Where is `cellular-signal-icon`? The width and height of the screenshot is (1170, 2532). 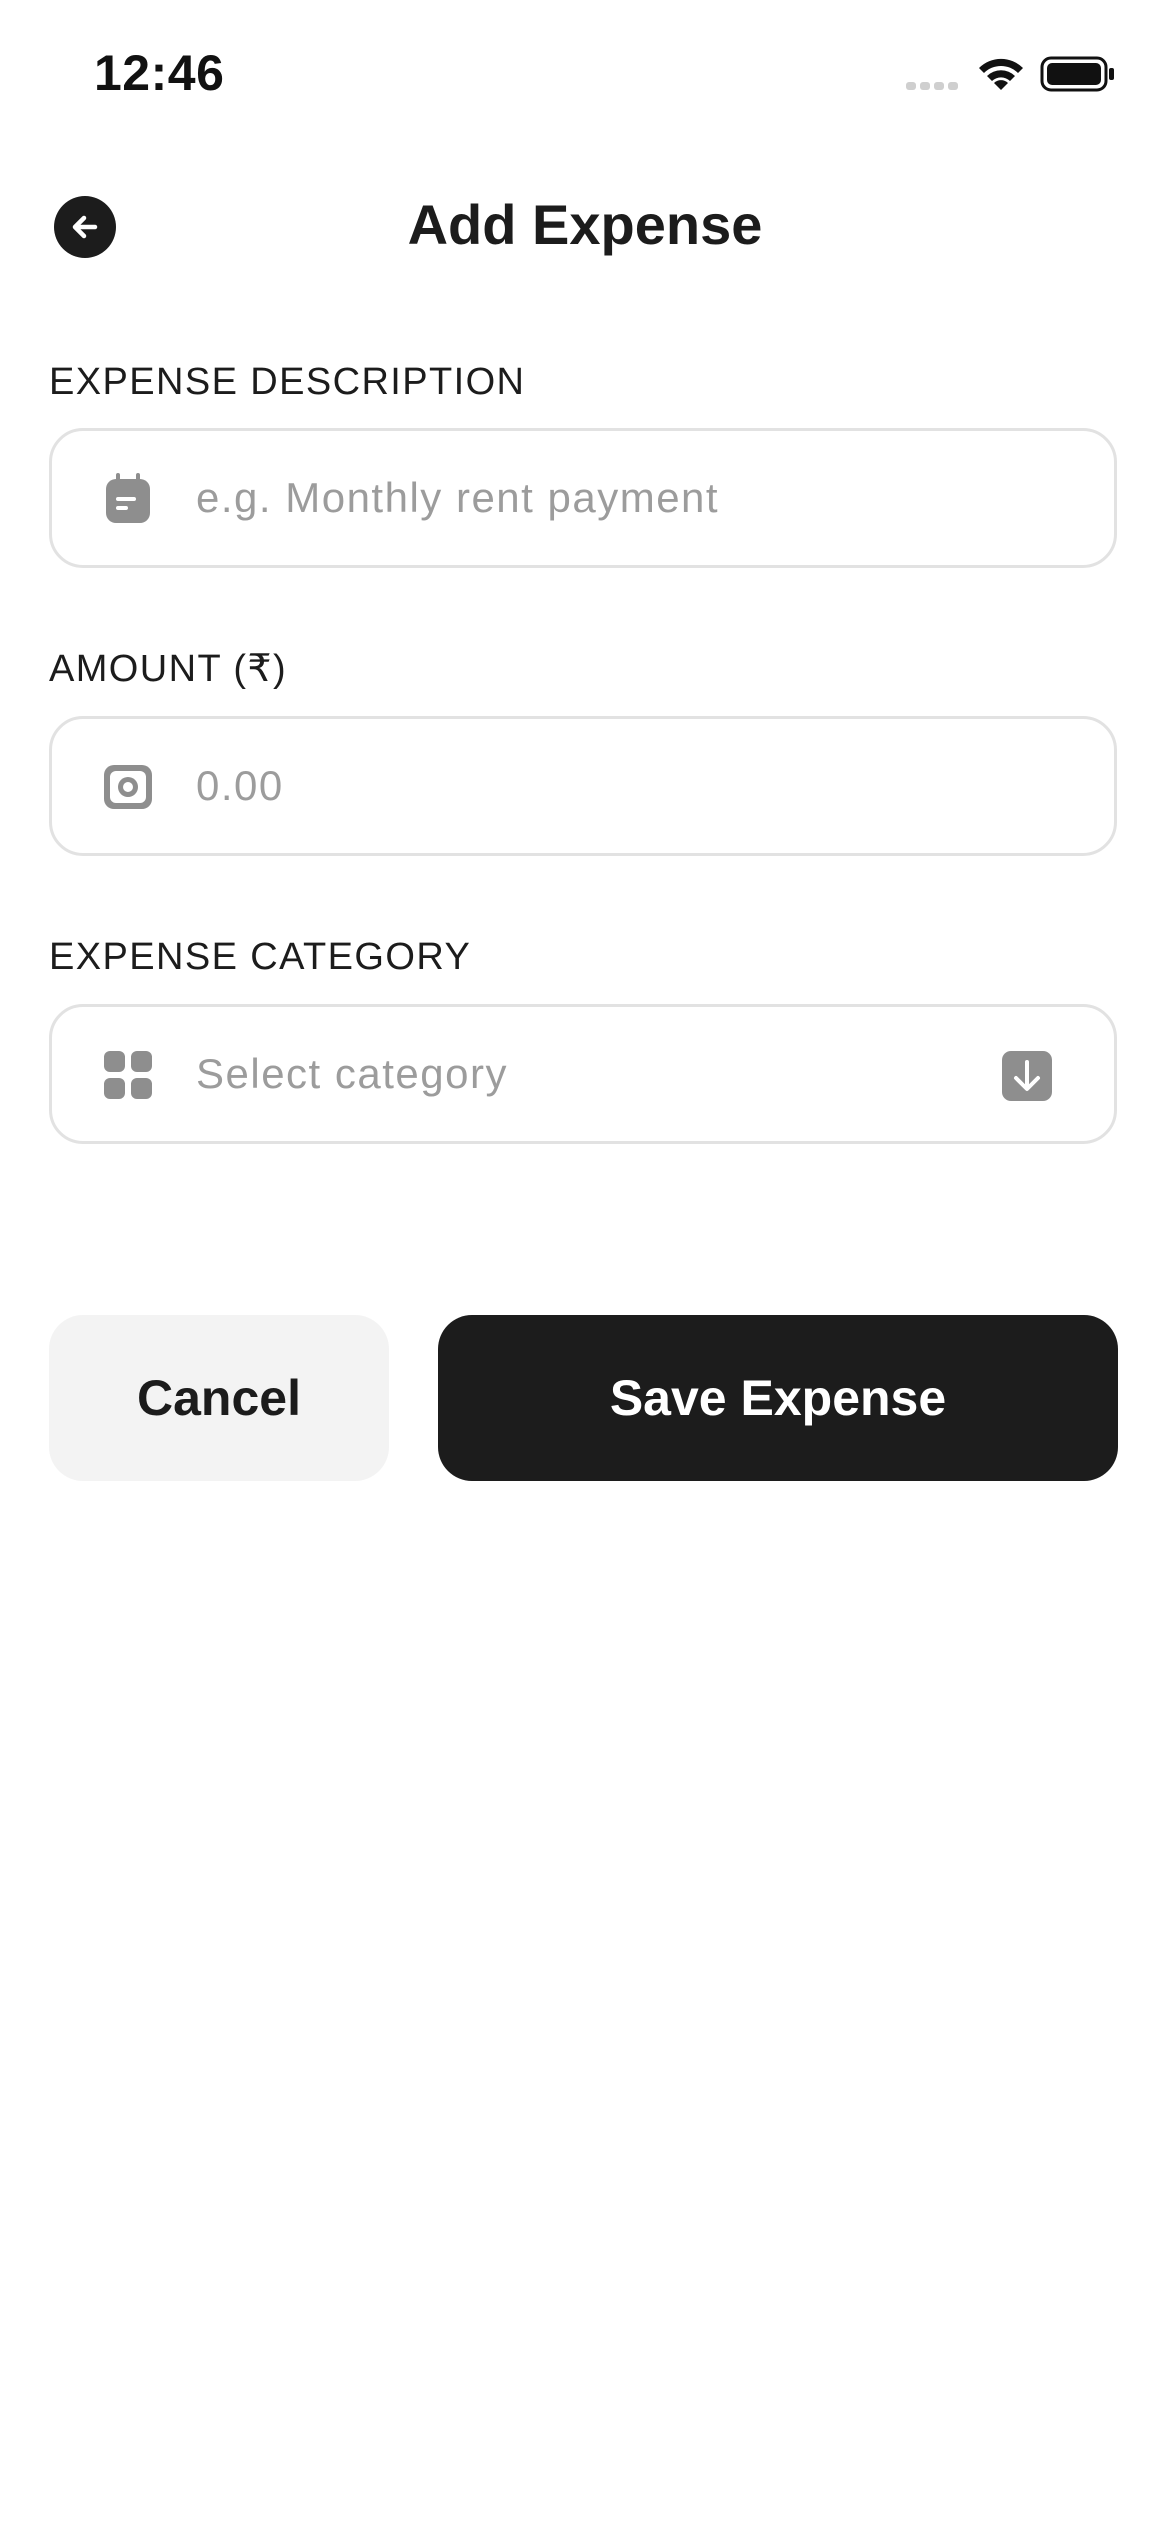 cellular-signal-icon is located at coordinates (932, 86).